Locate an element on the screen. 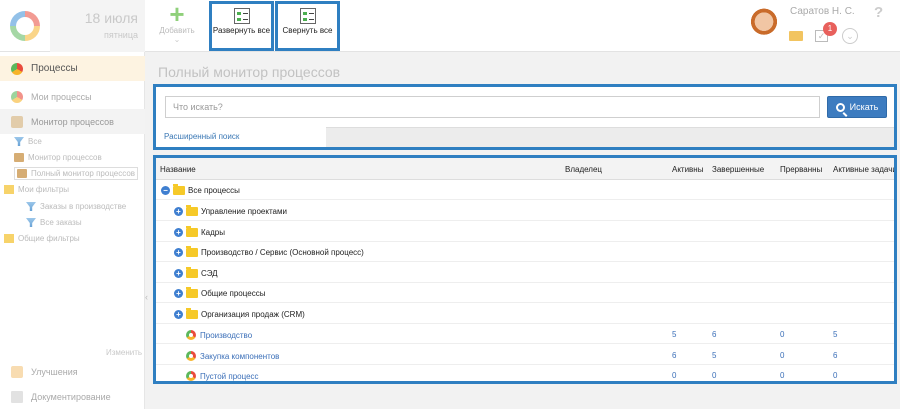 The width and height of the screenshot is (900, 409). page-title: Полный монитор процессов is located at coordinates (249, 72).